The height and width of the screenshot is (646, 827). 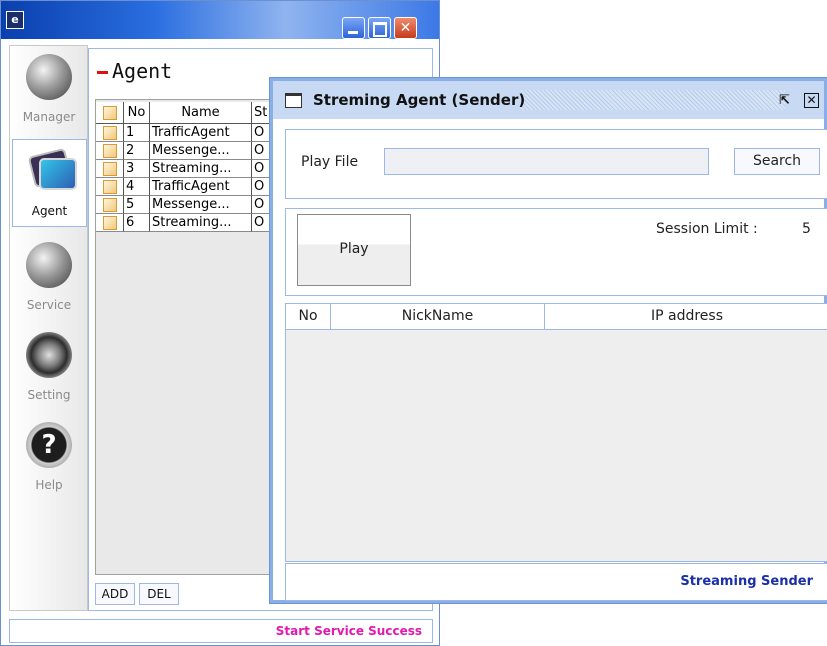 I want to click on play-button: Play, so click(x=354, y=250).